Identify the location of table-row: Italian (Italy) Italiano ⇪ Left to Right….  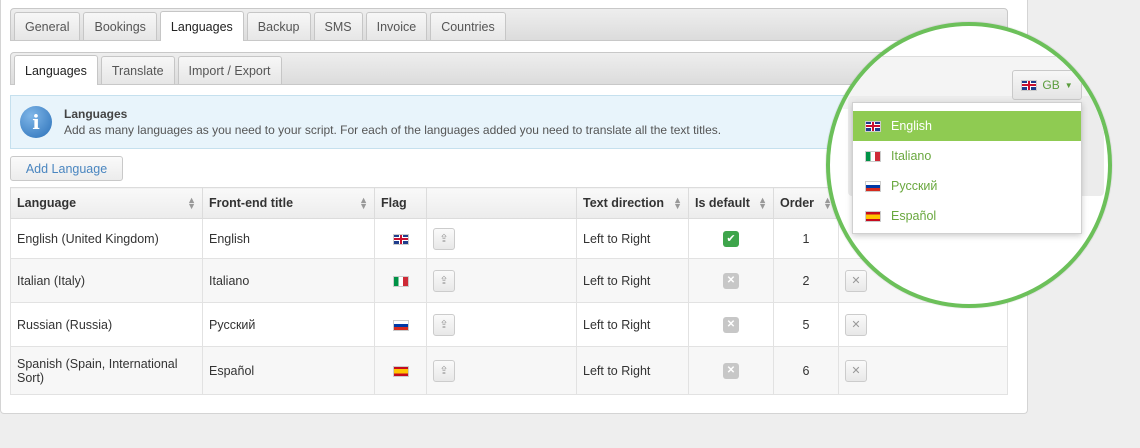
(509, 280).